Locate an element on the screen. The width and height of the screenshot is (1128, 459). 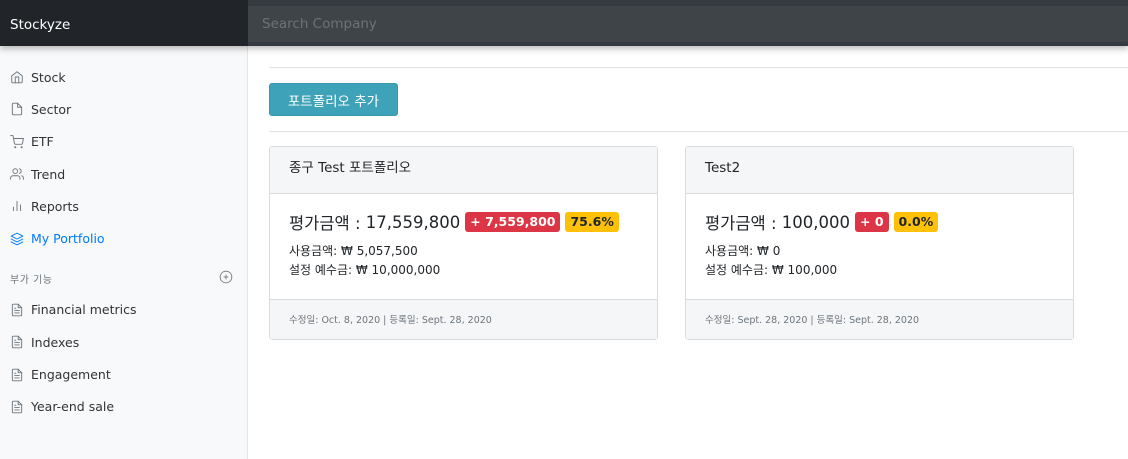
cart-icon is located at coordinates (16, 141).